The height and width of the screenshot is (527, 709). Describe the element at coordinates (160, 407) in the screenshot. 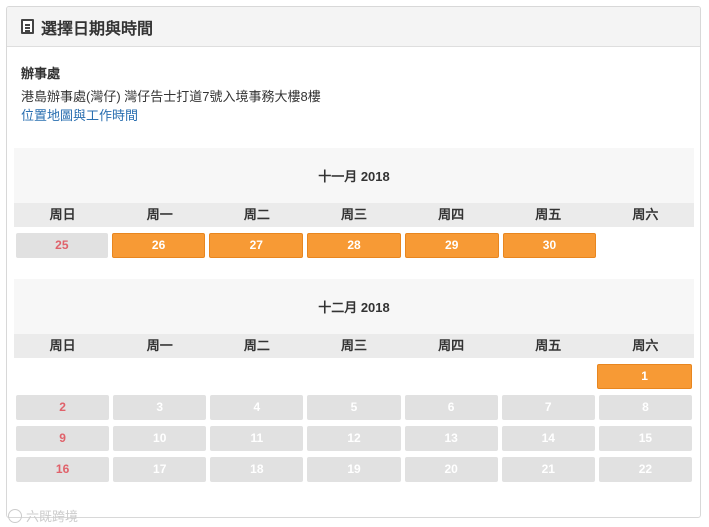

I see `unavailable-day-cell: 3` at that location.